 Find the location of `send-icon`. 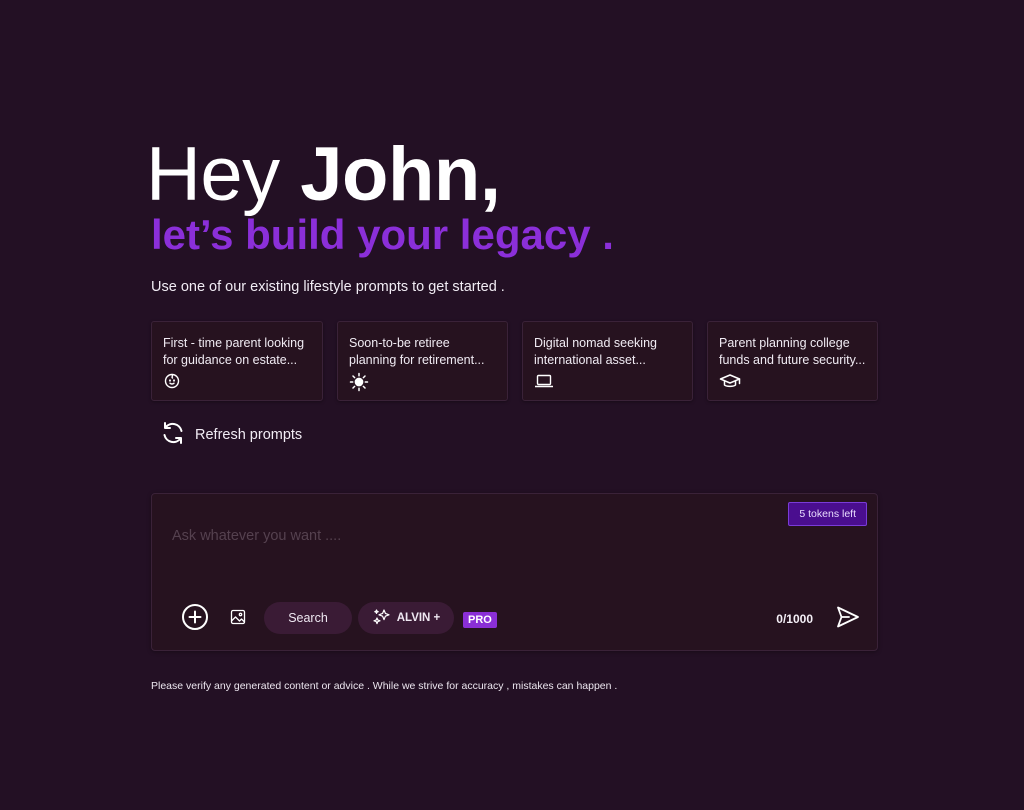

send-icon is located at coordinates (848, 619).